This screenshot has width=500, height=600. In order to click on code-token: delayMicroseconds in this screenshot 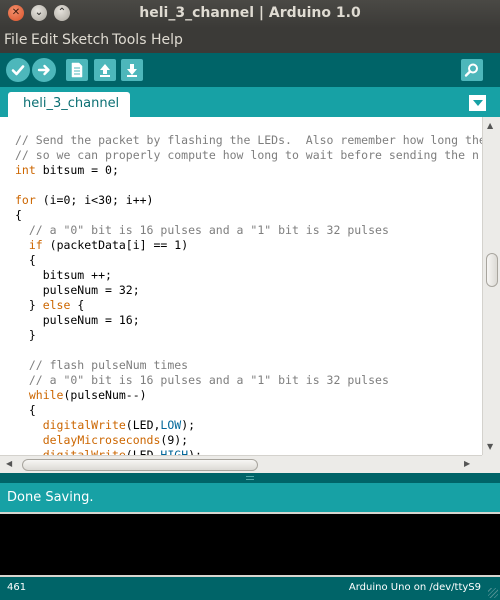, I will do `click(101, 440)`.